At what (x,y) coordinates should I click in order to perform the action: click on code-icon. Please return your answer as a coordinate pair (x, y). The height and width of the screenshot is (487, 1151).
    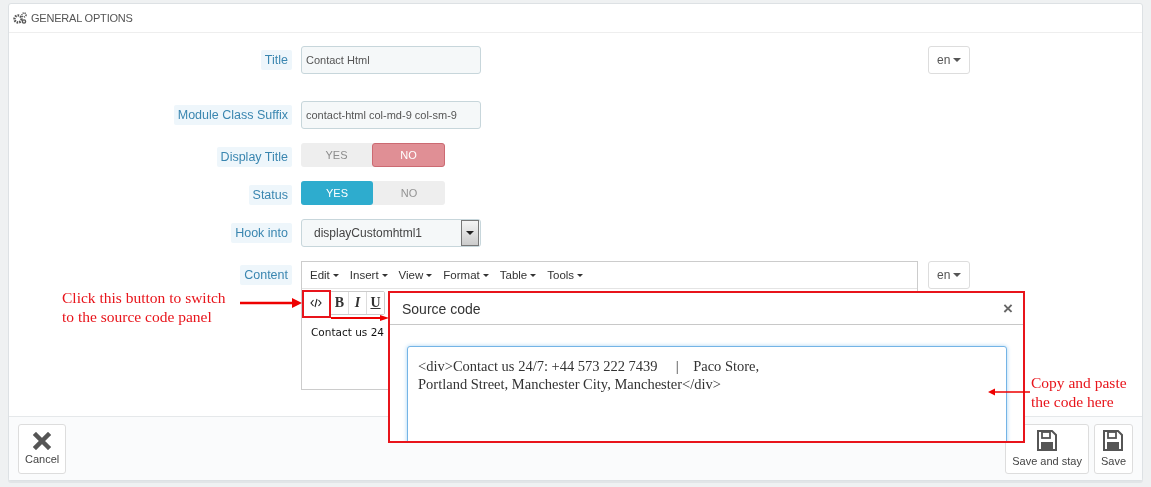
    Looking at the image, I should click on (316, 303).